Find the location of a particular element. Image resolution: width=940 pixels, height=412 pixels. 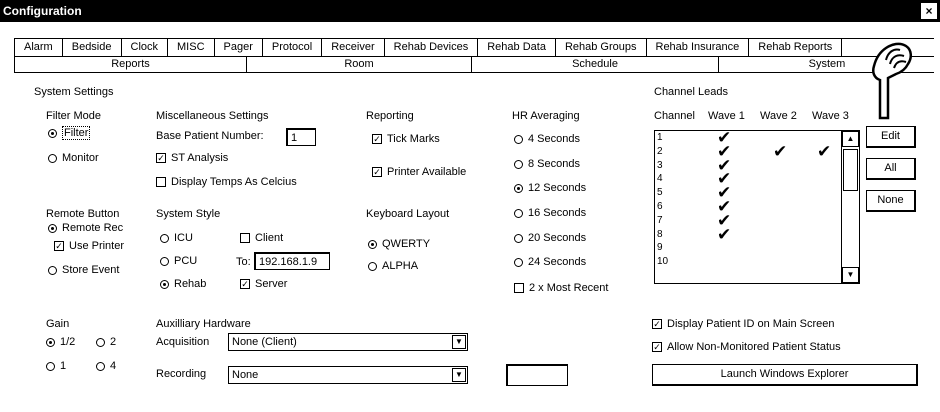

scroll-up-icon: ▲ is located at coordinates (850, 139).